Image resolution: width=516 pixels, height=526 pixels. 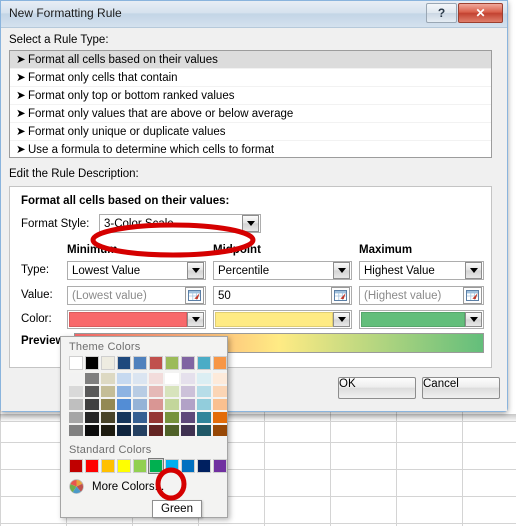 I want to click on minimum-value-input, so click(x=126, y=295).